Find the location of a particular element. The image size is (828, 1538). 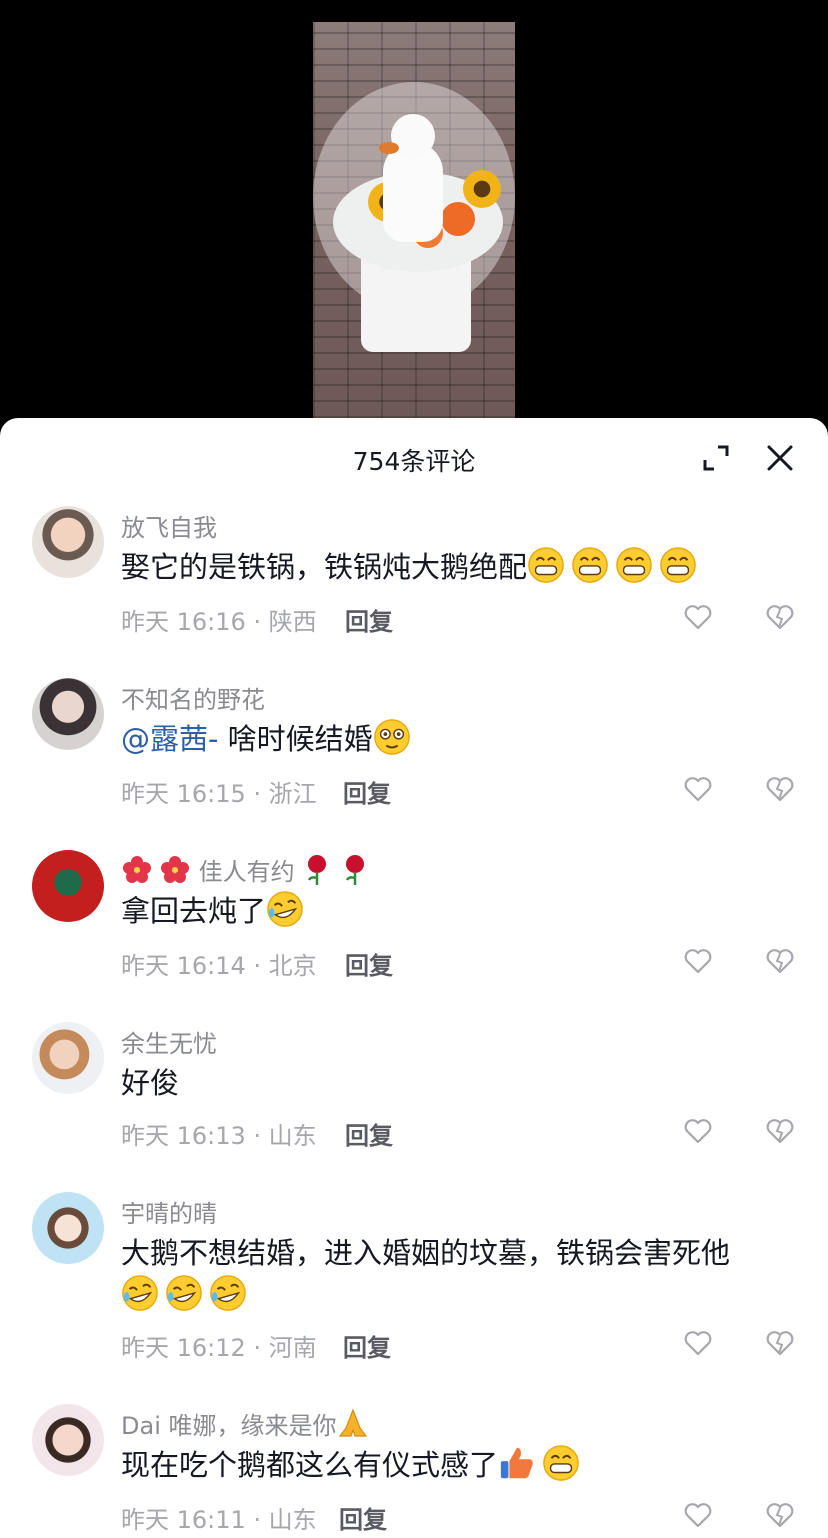

comment-text: 娶它的是铁锅，铁锅炖大鹅绝配 is located at coordinates (451, 567).